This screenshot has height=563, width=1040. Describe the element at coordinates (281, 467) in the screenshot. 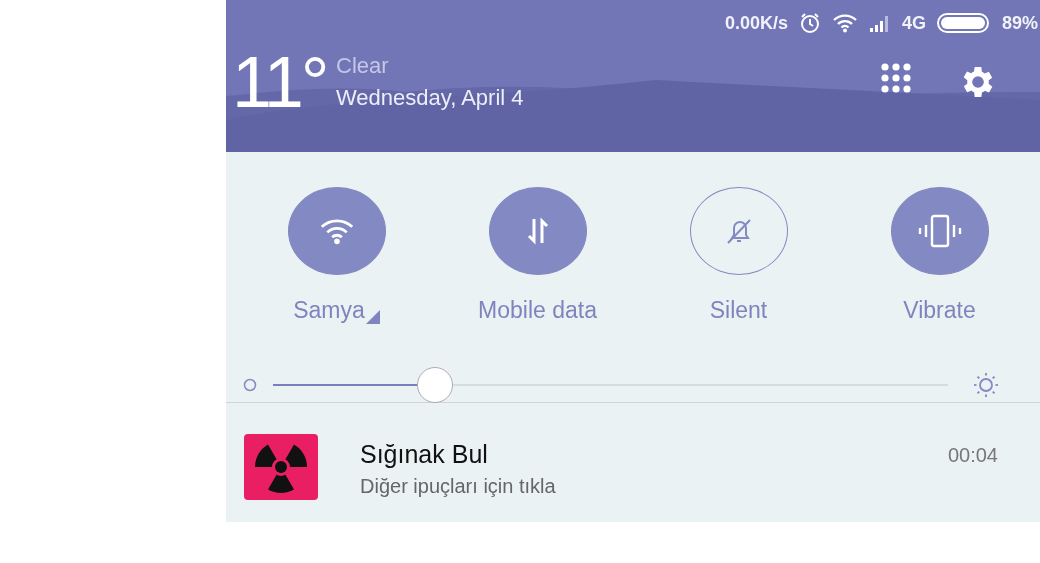

I see `radiation-icon` at that location.